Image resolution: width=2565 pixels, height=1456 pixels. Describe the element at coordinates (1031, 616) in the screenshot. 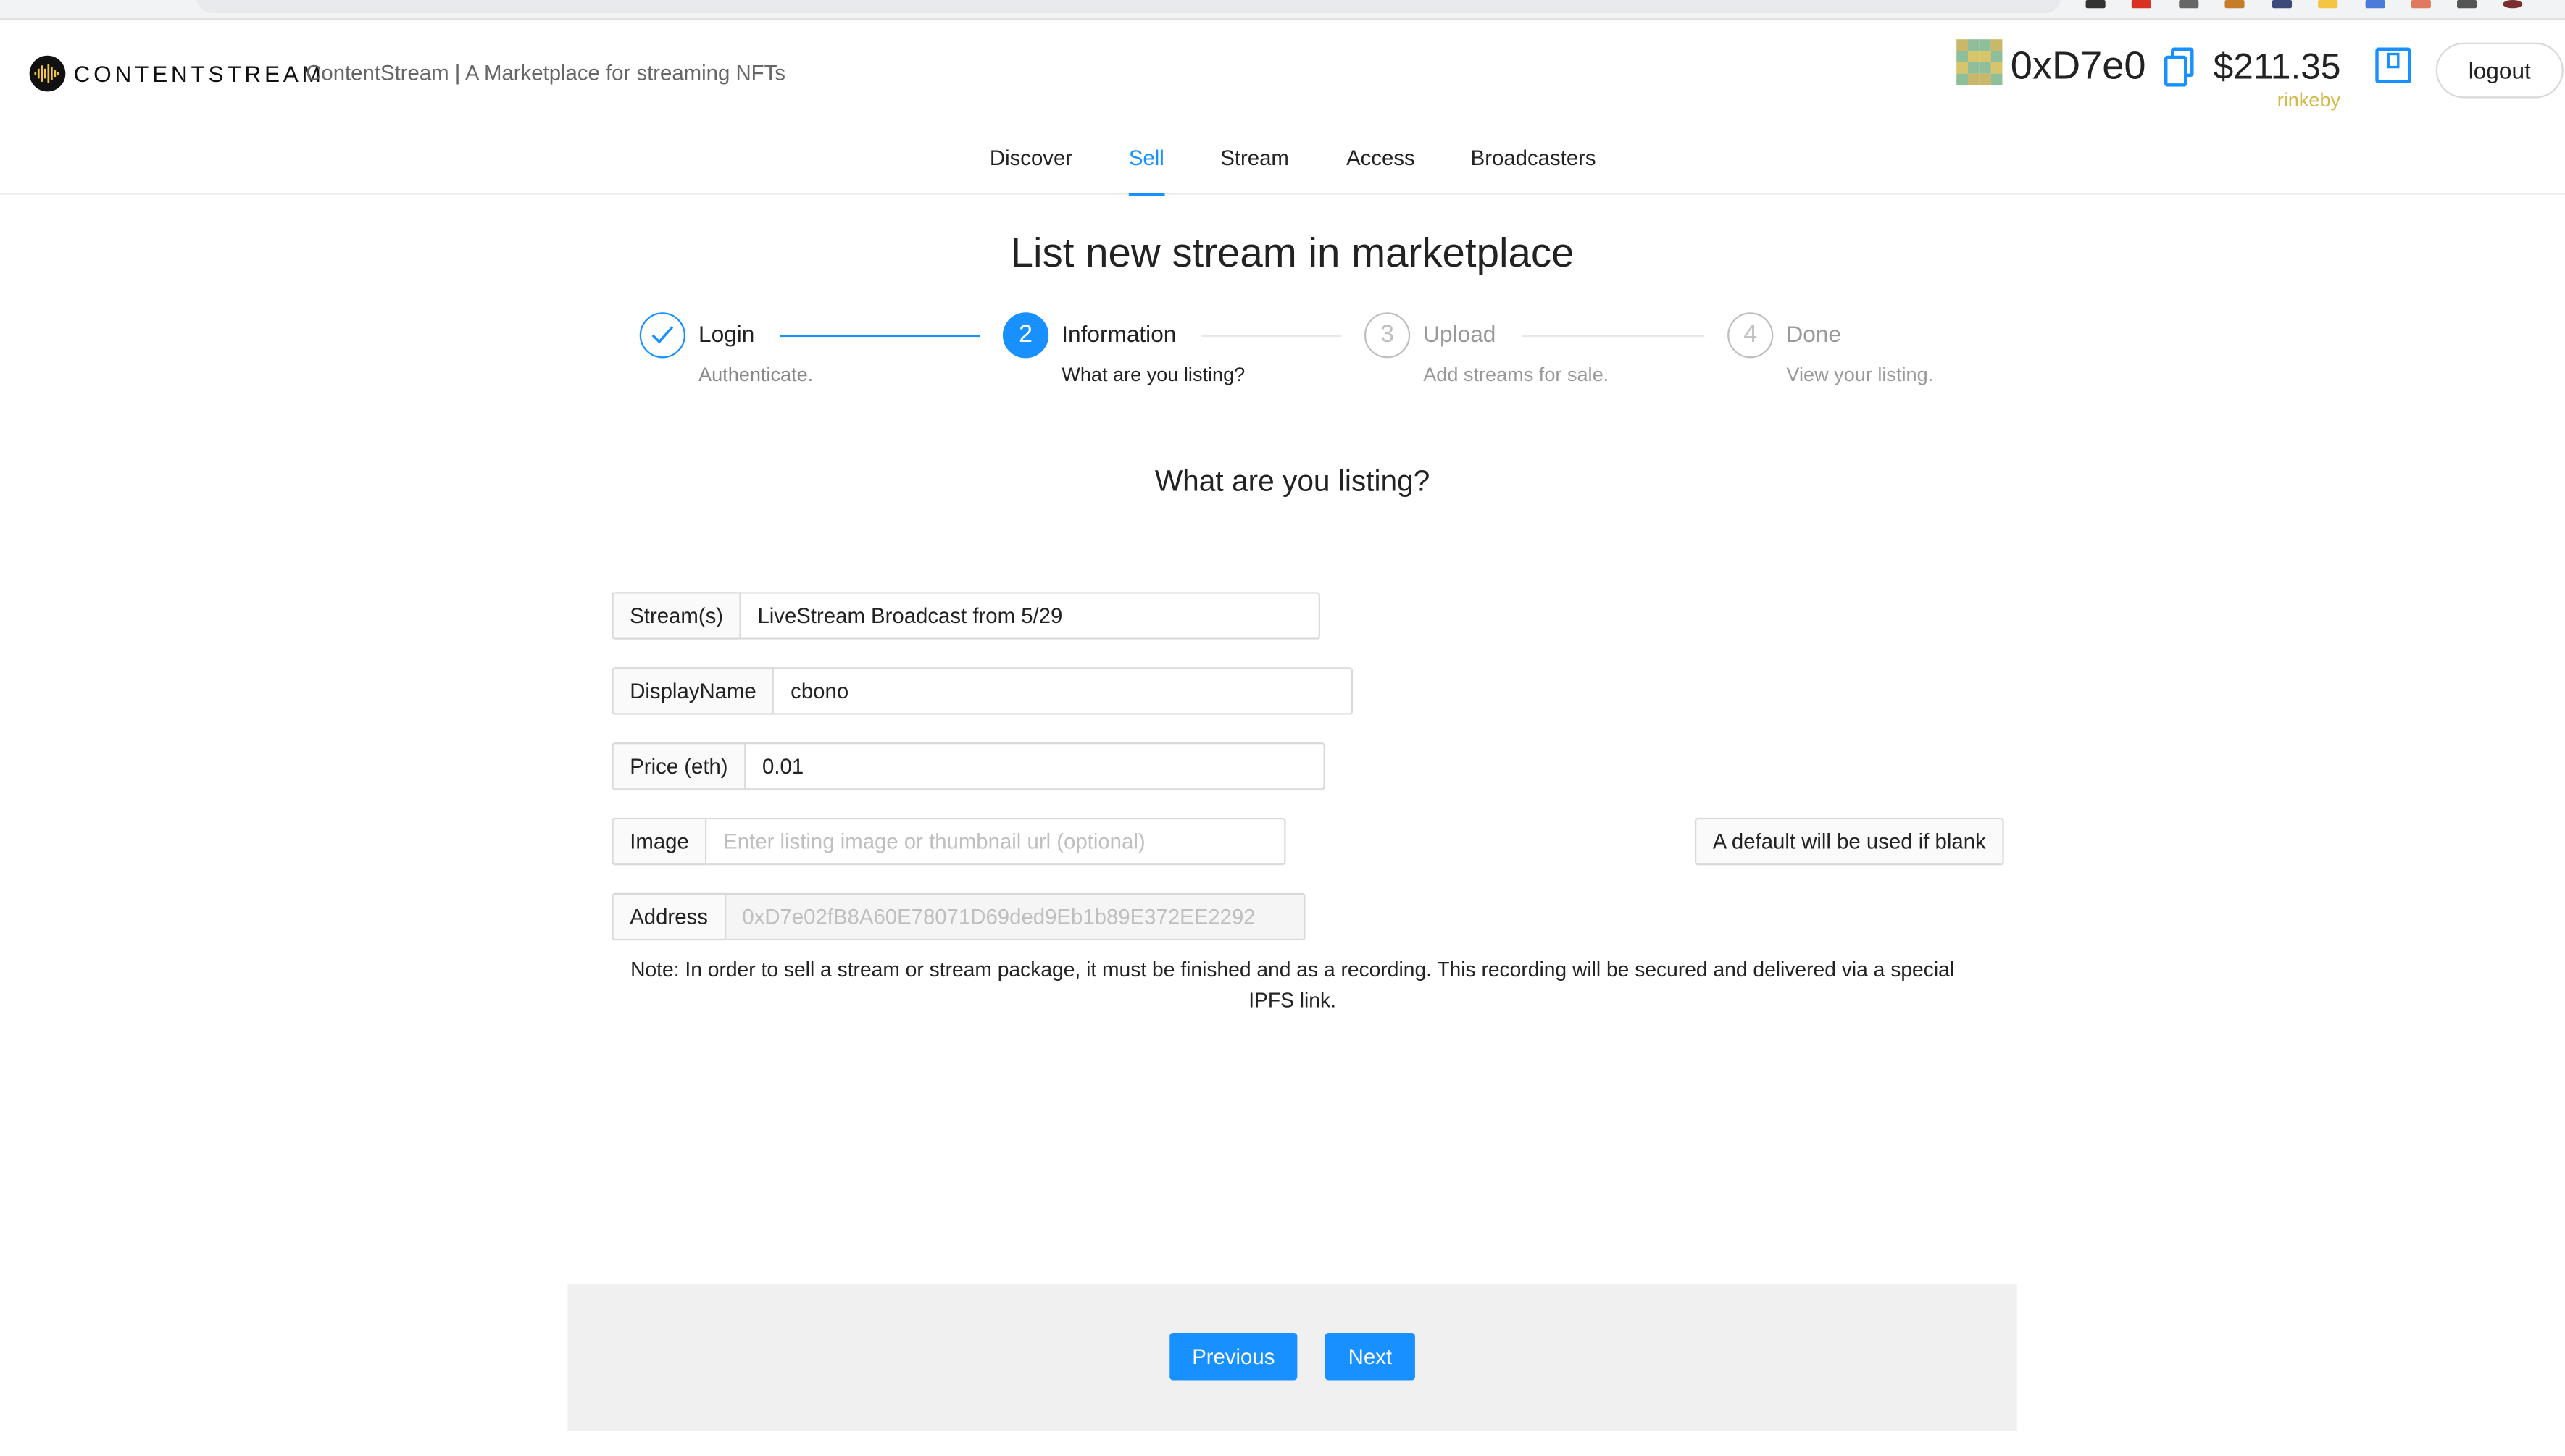

I see `streams-input` at that location.